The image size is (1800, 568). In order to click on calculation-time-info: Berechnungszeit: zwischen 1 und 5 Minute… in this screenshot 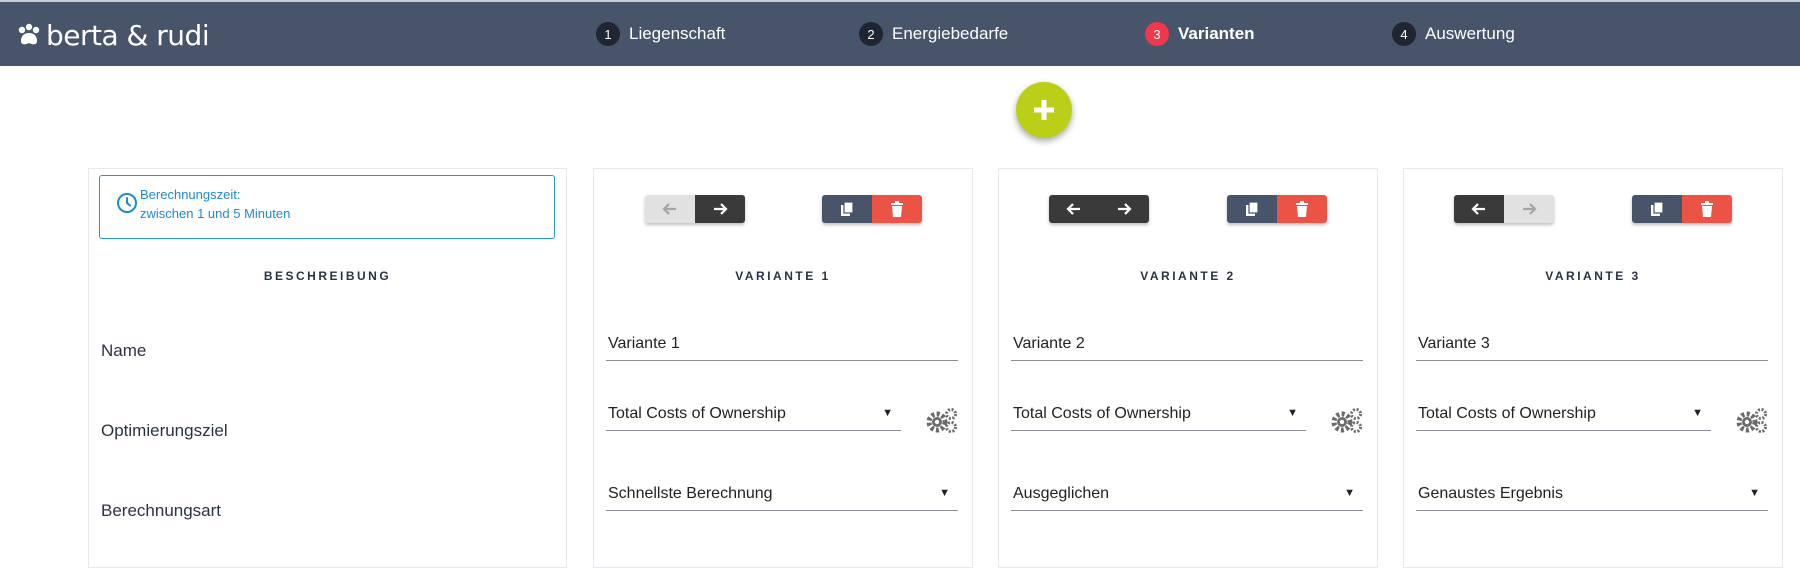, I will do `click(327, 207)`.